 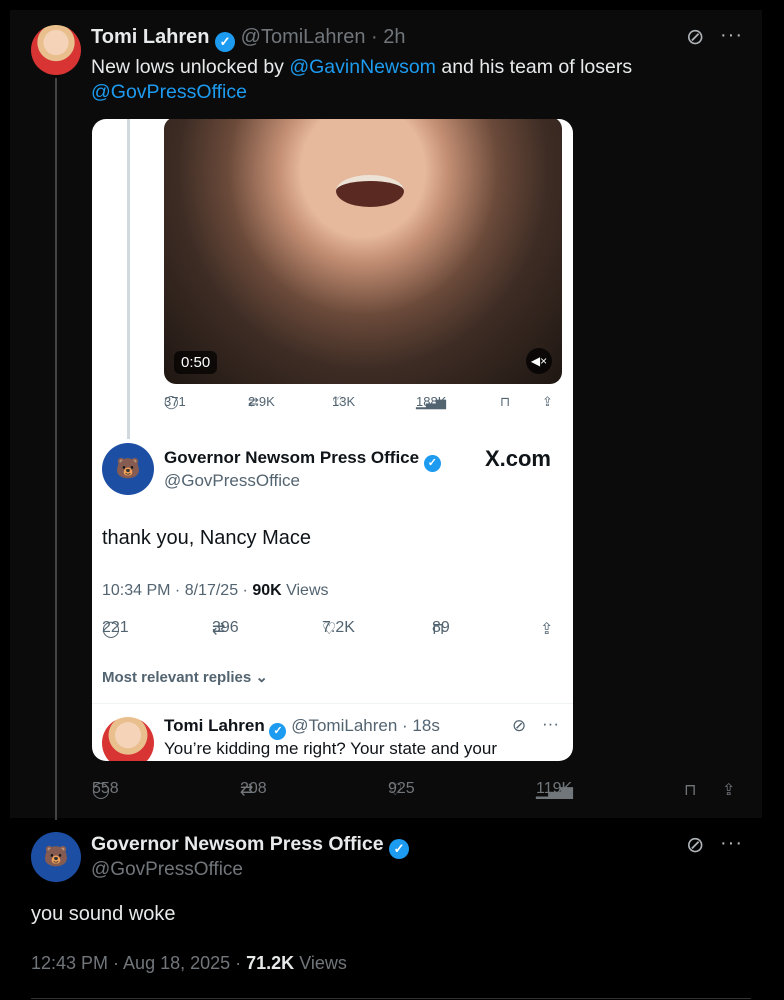 I want to click on card-tweet-text: thank you, Nancy Mace, so click(x=206, y=538).